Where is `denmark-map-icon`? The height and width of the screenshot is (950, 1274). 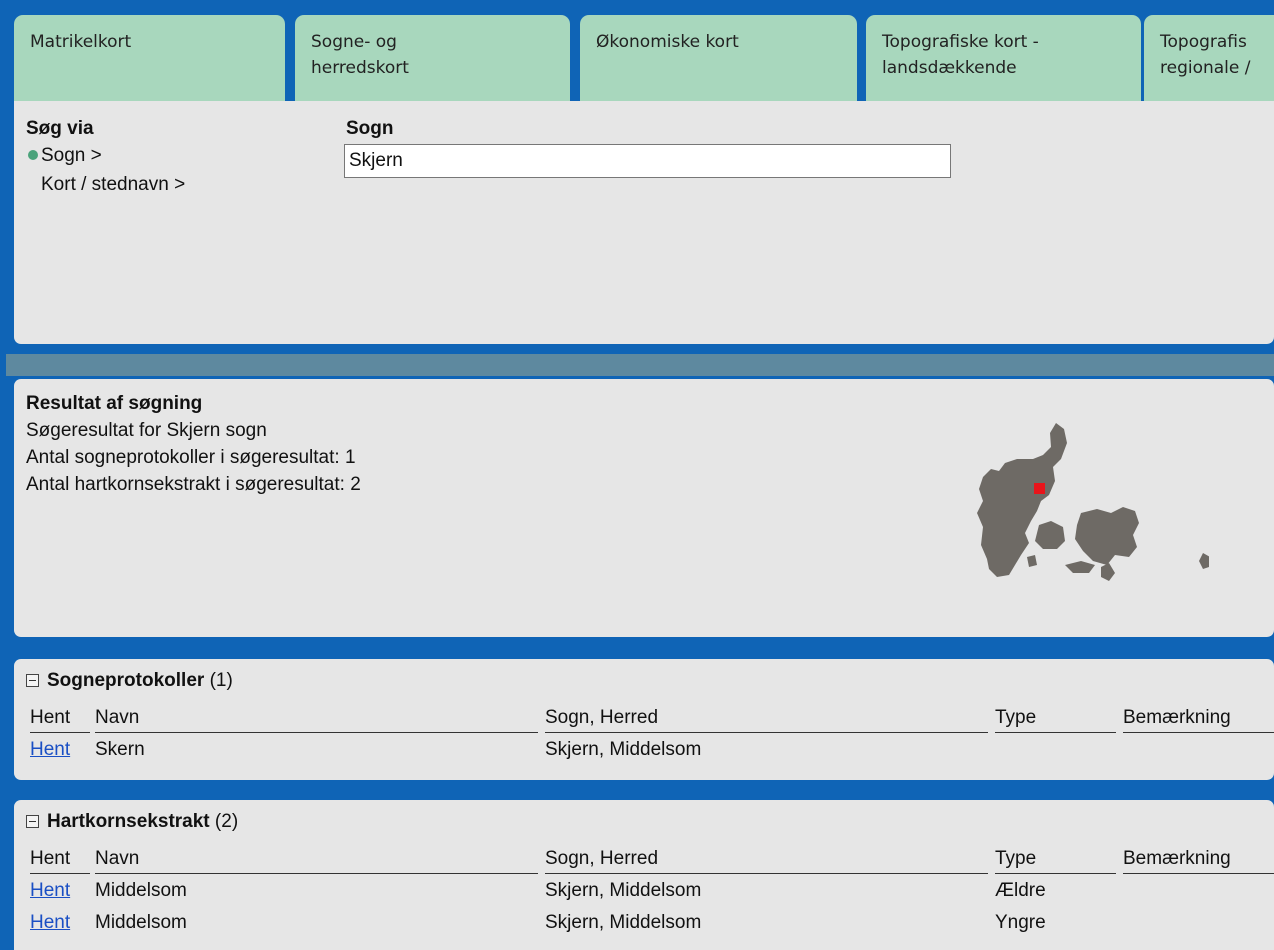
denmark-map-icon is located at coordinates (1093, 502).